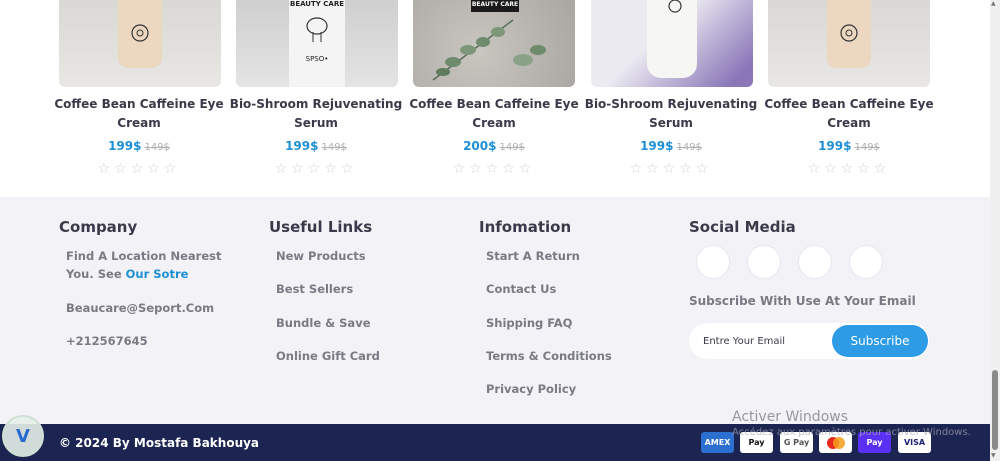 The width and height of the screenshot is (1000, 461). Describe the element at coordinates (489, 50) in the screenshot. I see `eucalyptus-icon` at that location.